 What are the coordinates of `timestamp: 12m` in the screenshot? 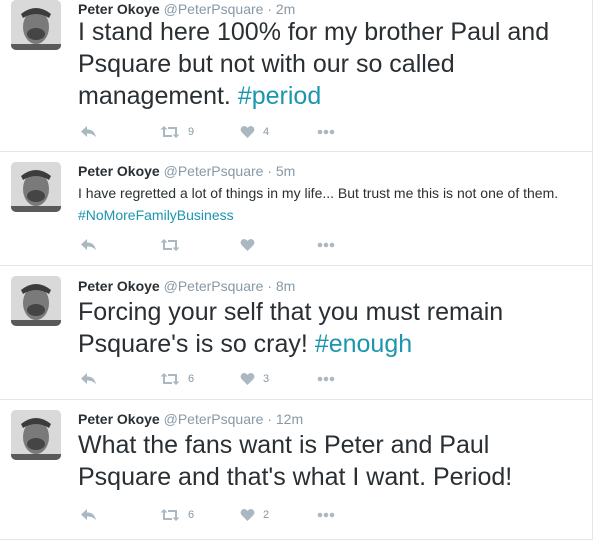 It's located at (289, 419).